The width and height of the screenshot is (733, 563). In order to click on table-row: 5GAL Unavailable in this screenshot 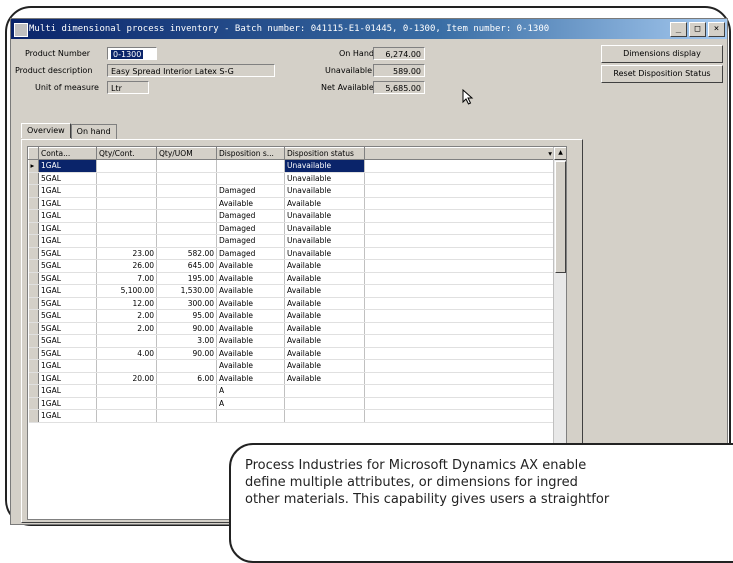, I will do `click(291, 178)`.